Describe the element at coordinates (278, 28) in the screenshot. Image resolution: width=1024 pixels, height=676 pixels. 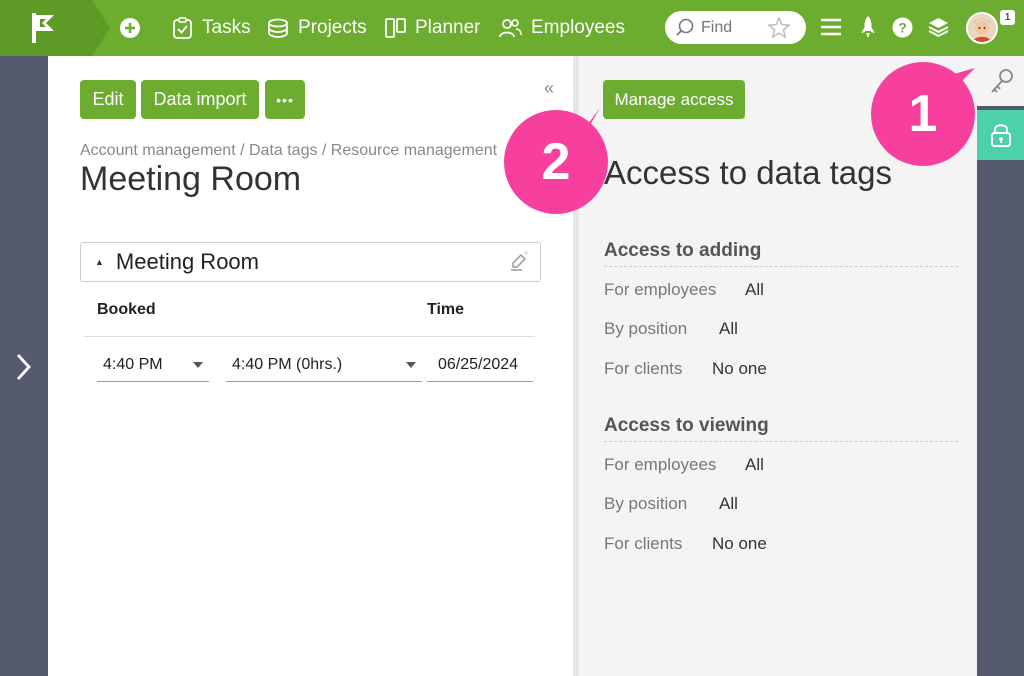
I see `projects-stack-icon` at that location.